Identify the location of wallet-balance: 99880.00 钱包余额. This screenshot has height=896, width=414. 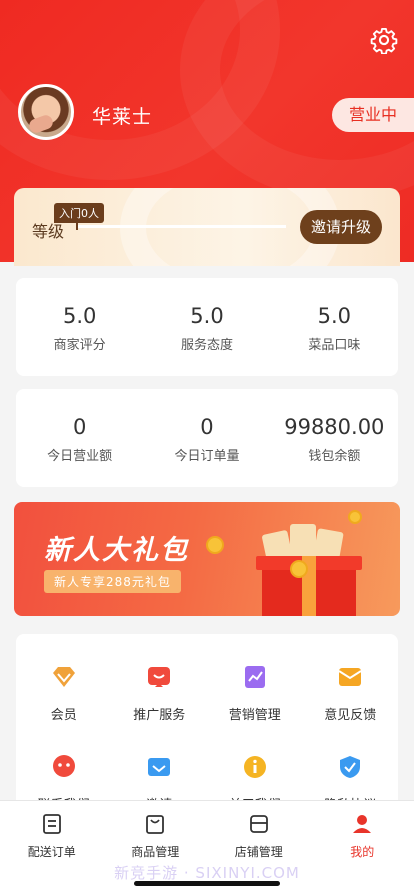
(334, 438).